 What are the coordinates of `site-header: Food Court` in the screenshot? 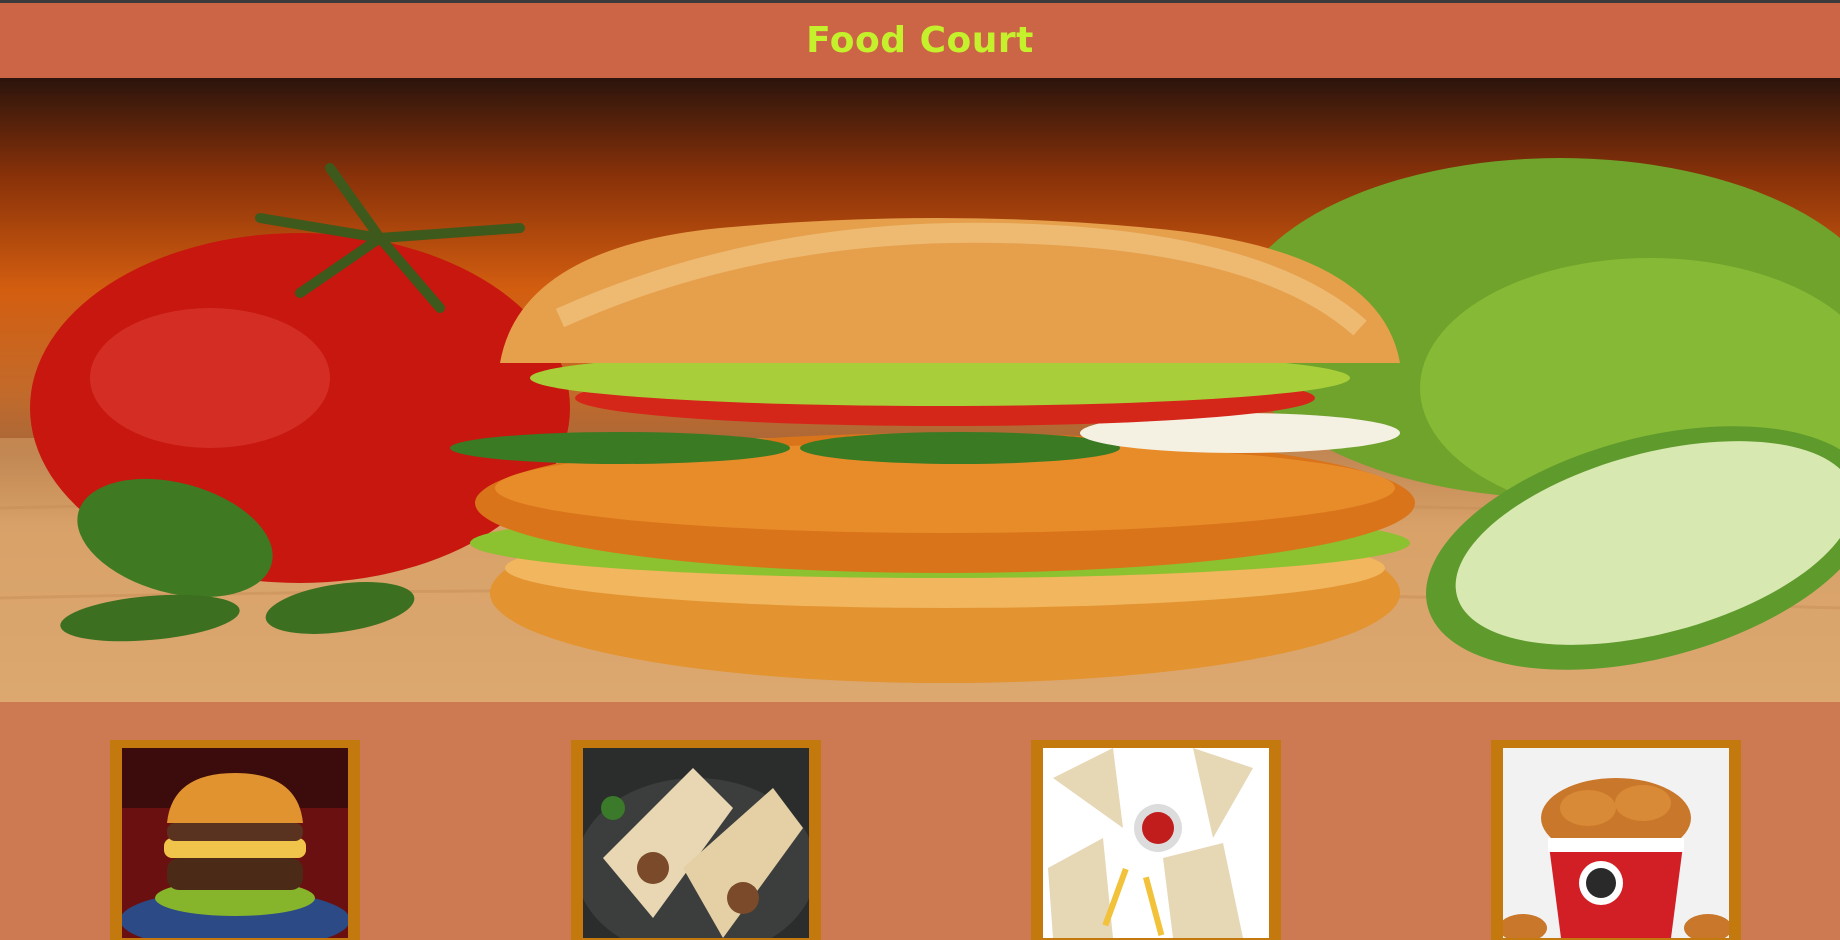 It's located at (920, 40).